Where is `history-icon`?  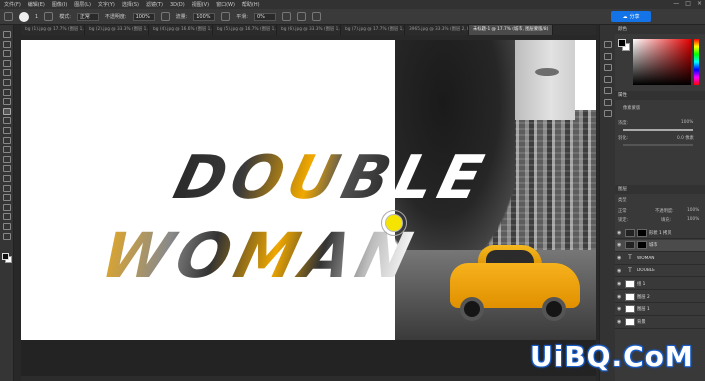 history-icon is located at coordinates (608, 44).